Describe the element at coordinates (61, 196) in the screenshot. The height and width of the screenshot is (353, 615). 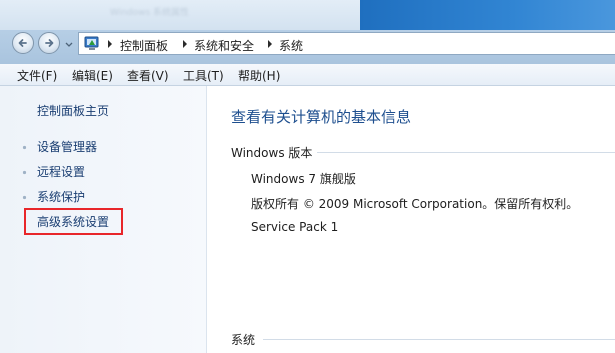
I see `system-protection-link: 系统保护` at that location.